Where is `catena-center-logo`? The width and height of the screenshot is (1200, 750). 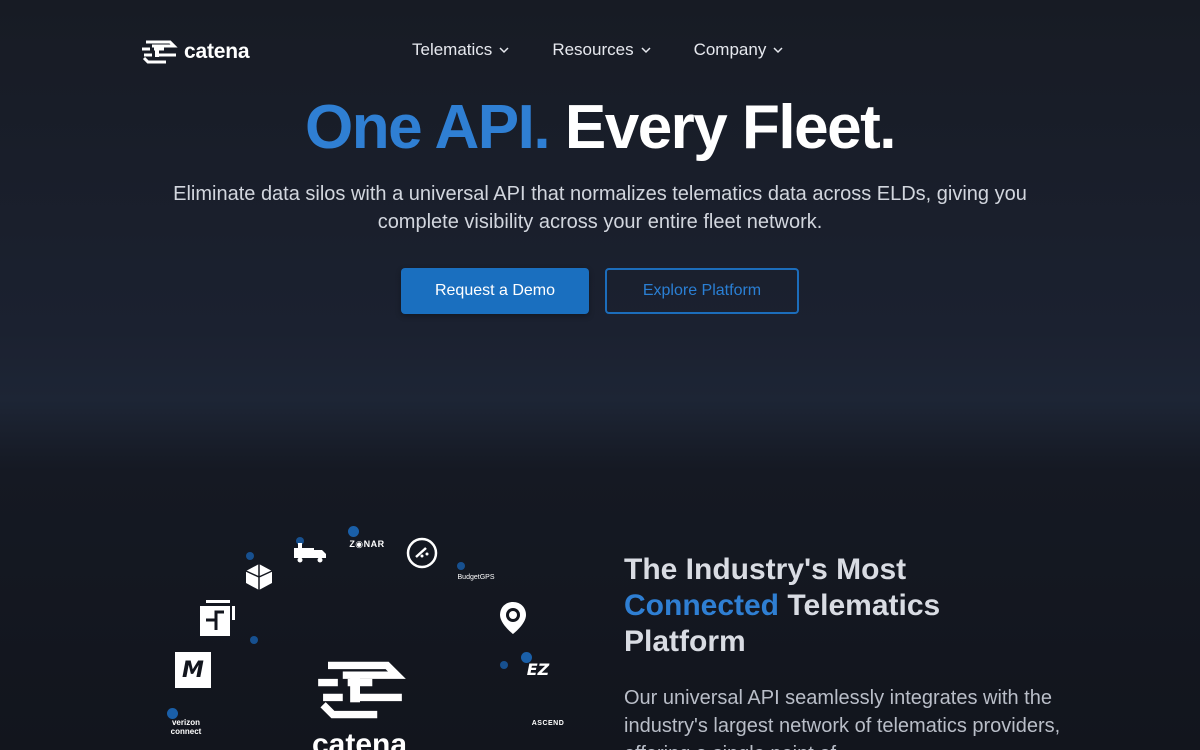
catena-center-logo is located at coordinates (360, 692).